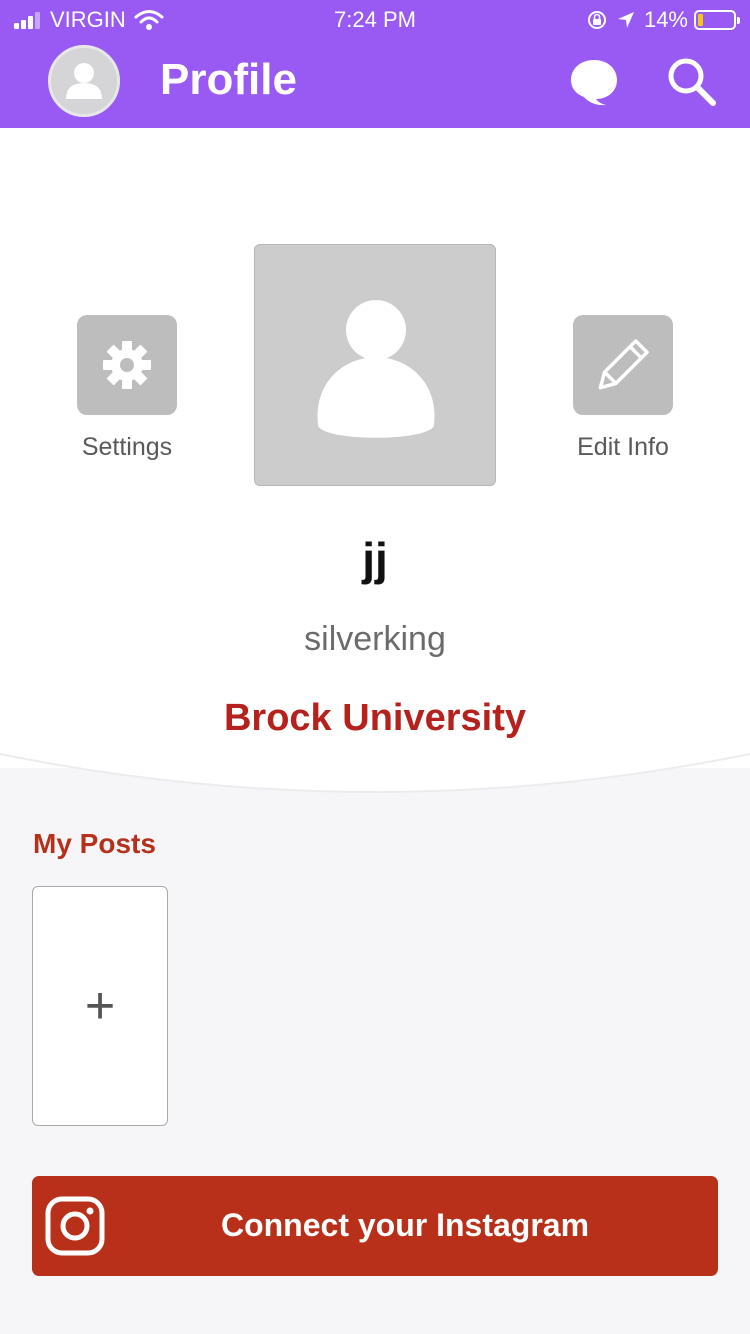 This screenshot has height=1334, width=750. What do you see at coordinates (623, 447) in the screenshot?
I see `edit-info-label: Edit Info` at bounding box center [623, 447].